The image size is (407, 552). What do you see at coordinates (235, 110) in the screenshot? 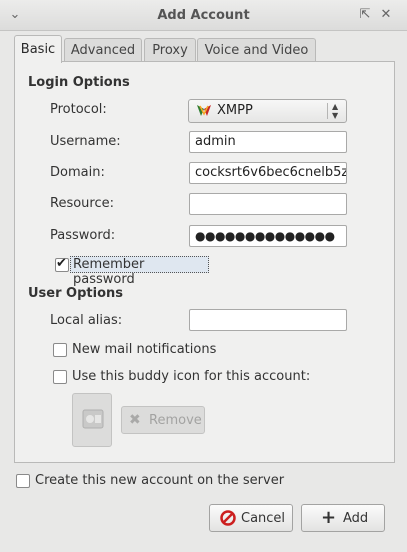
I see `protocol-value: XMPP` at bounding box center [235, 110].